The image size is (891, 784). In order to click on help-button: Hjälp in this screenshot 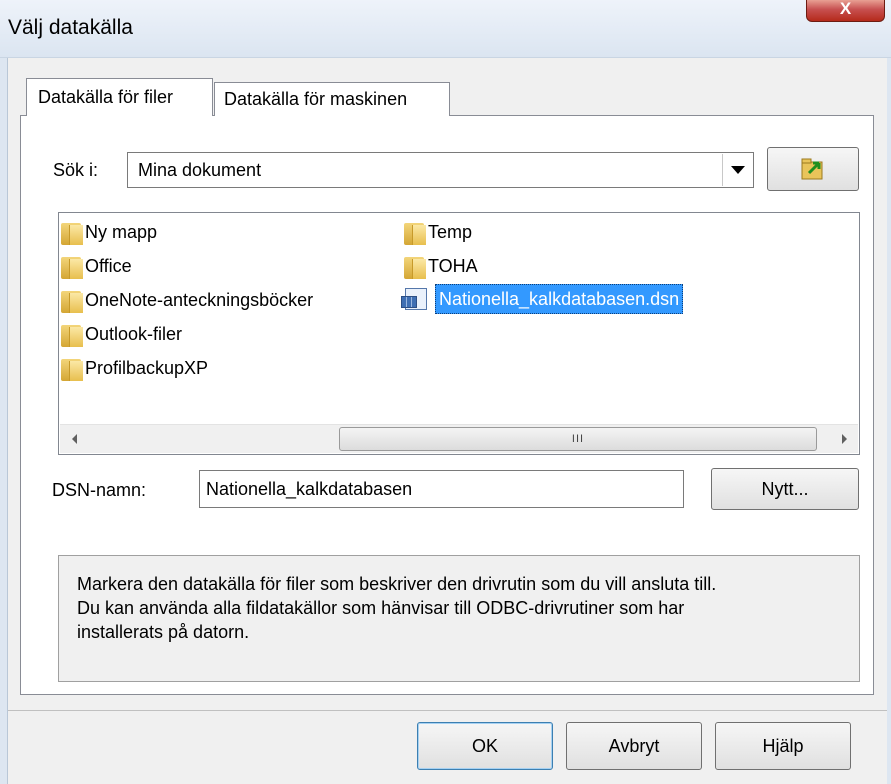, I will do `click(783, 746)`.